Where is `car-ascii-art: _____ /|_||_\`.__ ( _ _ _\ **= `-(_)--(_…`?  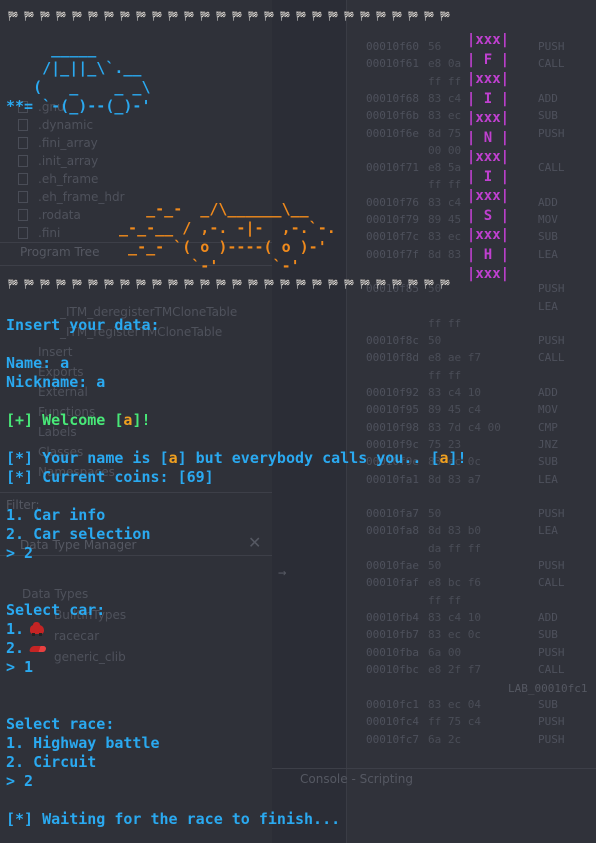
car-ascii-art: _____ /|_||_\`.__ ( _ _ _\ **= `-(_)--(_… is located at coordinates (78, 77).